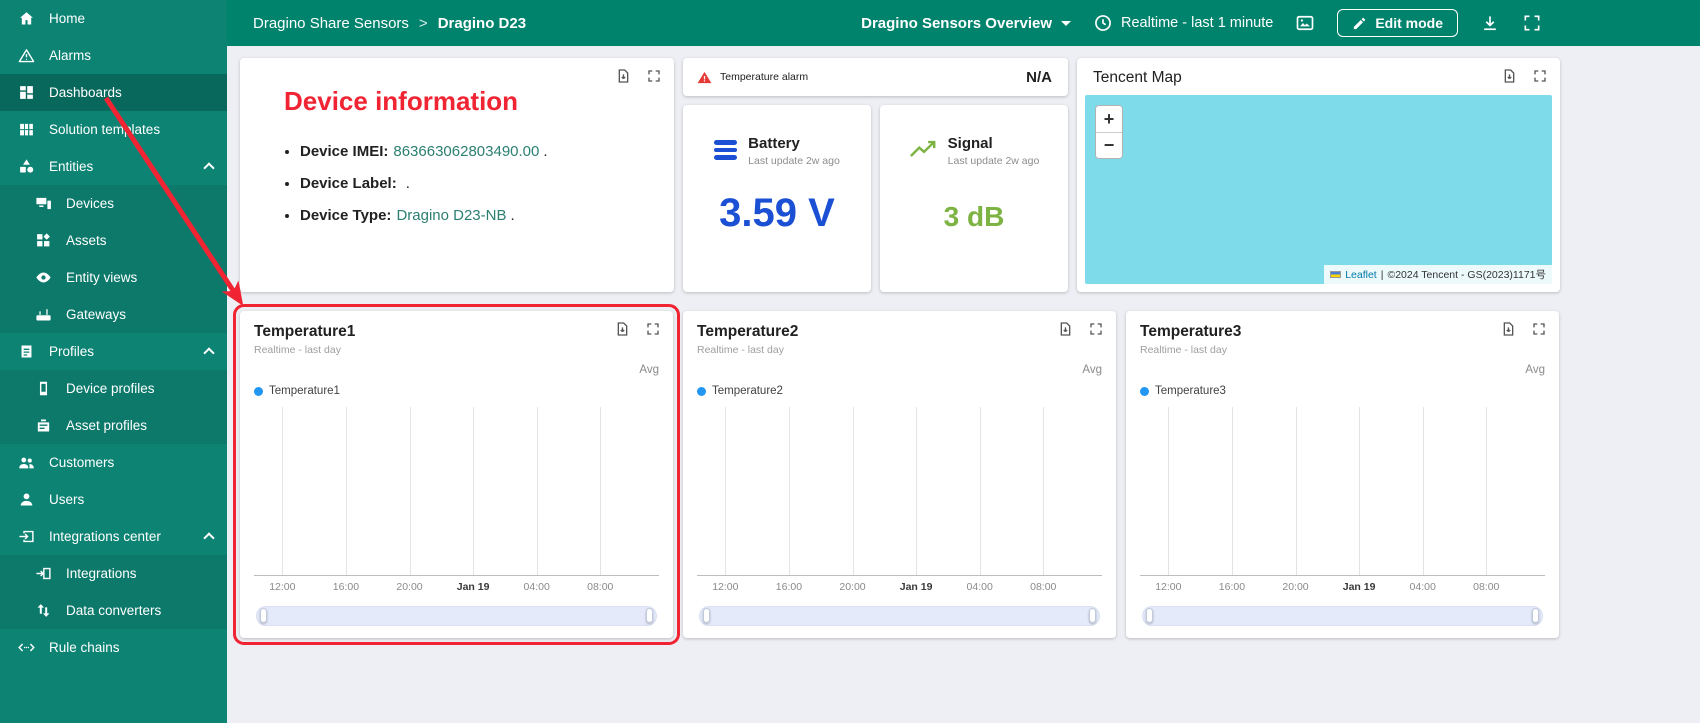 This screenshot has width=1700, height=723. What do you see at coordinates (113, 166) in the screenshot?
I see `sidebar-item-entities: Entities` at bounding box center [113, 166].